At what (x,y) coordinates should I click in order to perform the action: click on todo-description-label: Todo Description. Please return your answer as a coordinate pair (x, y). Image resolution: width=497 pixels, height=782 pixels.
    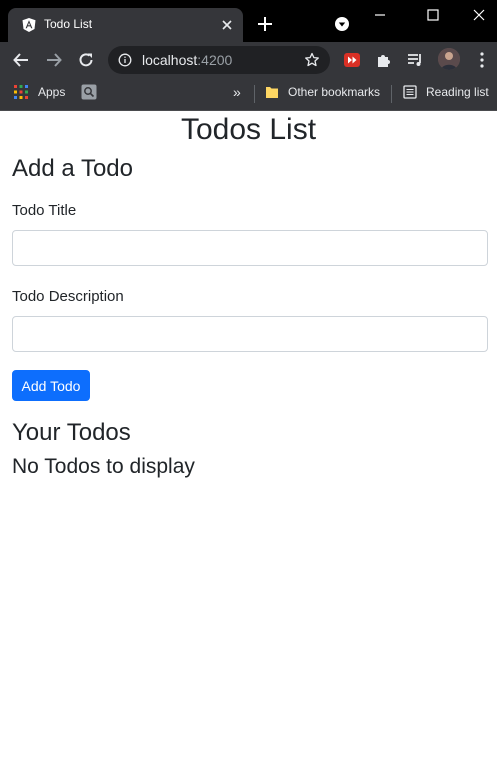
    Looking at the image, I should click on (68, 296).